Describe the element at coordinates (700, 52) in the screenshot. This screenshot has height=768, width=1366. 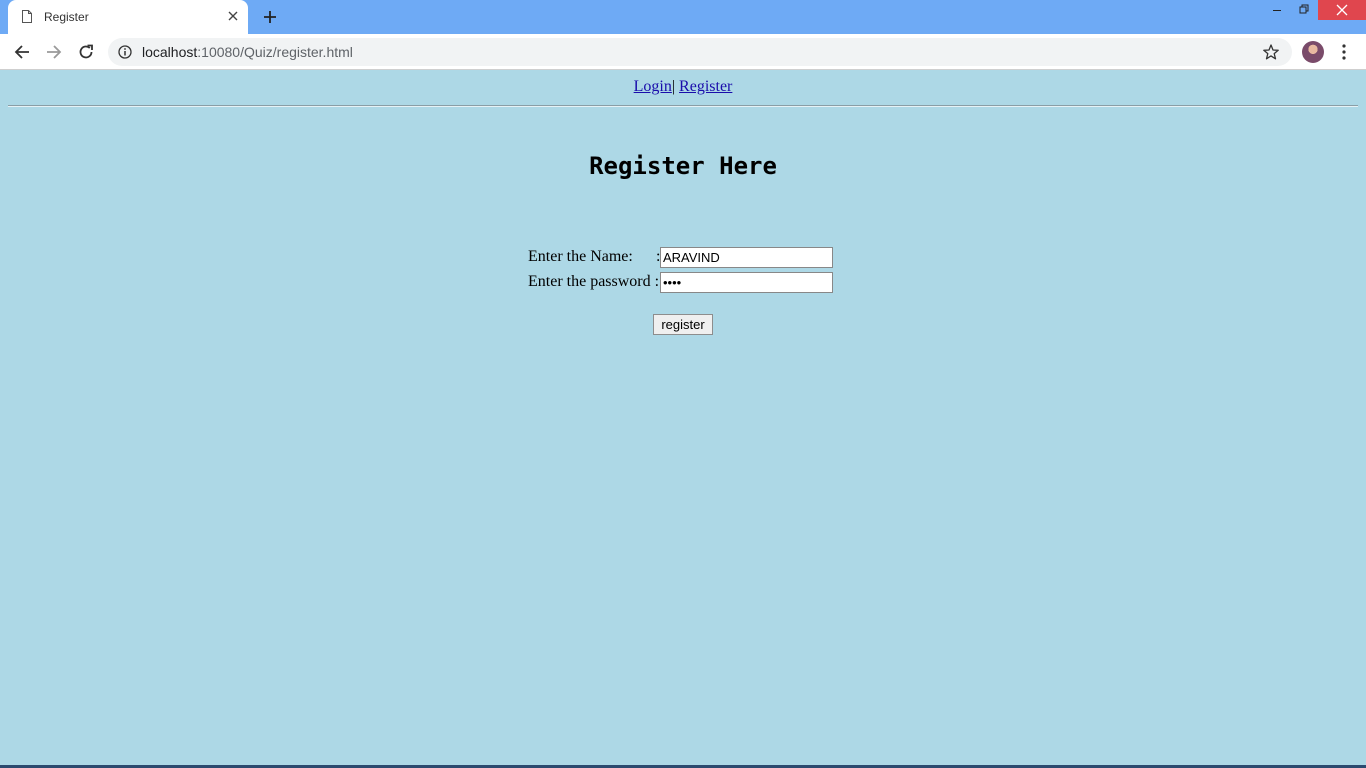
I see `address-bar: localhost:10080/Quiz/register.html` at that location.